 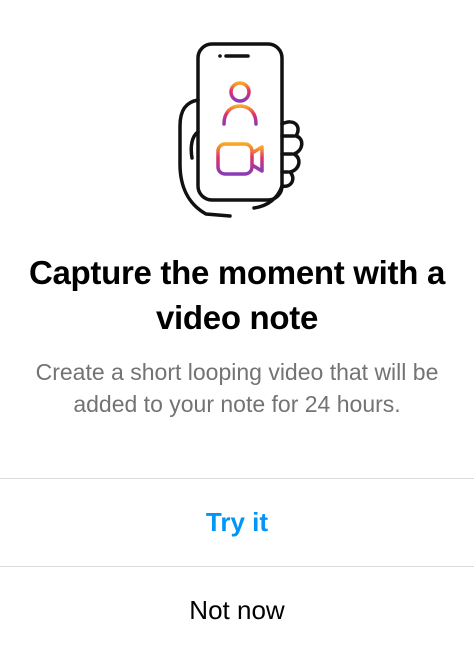 What do you see at coordinates (237, 610) in the screenshot?
I see `not-now-button: Not now` at bounding box center [237, 610].